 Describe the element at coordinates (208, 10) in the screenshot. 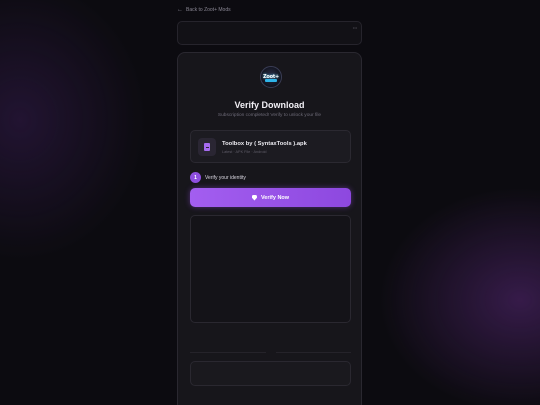

I see `back-link-label: Back to Zoot+ Mods` at that location.